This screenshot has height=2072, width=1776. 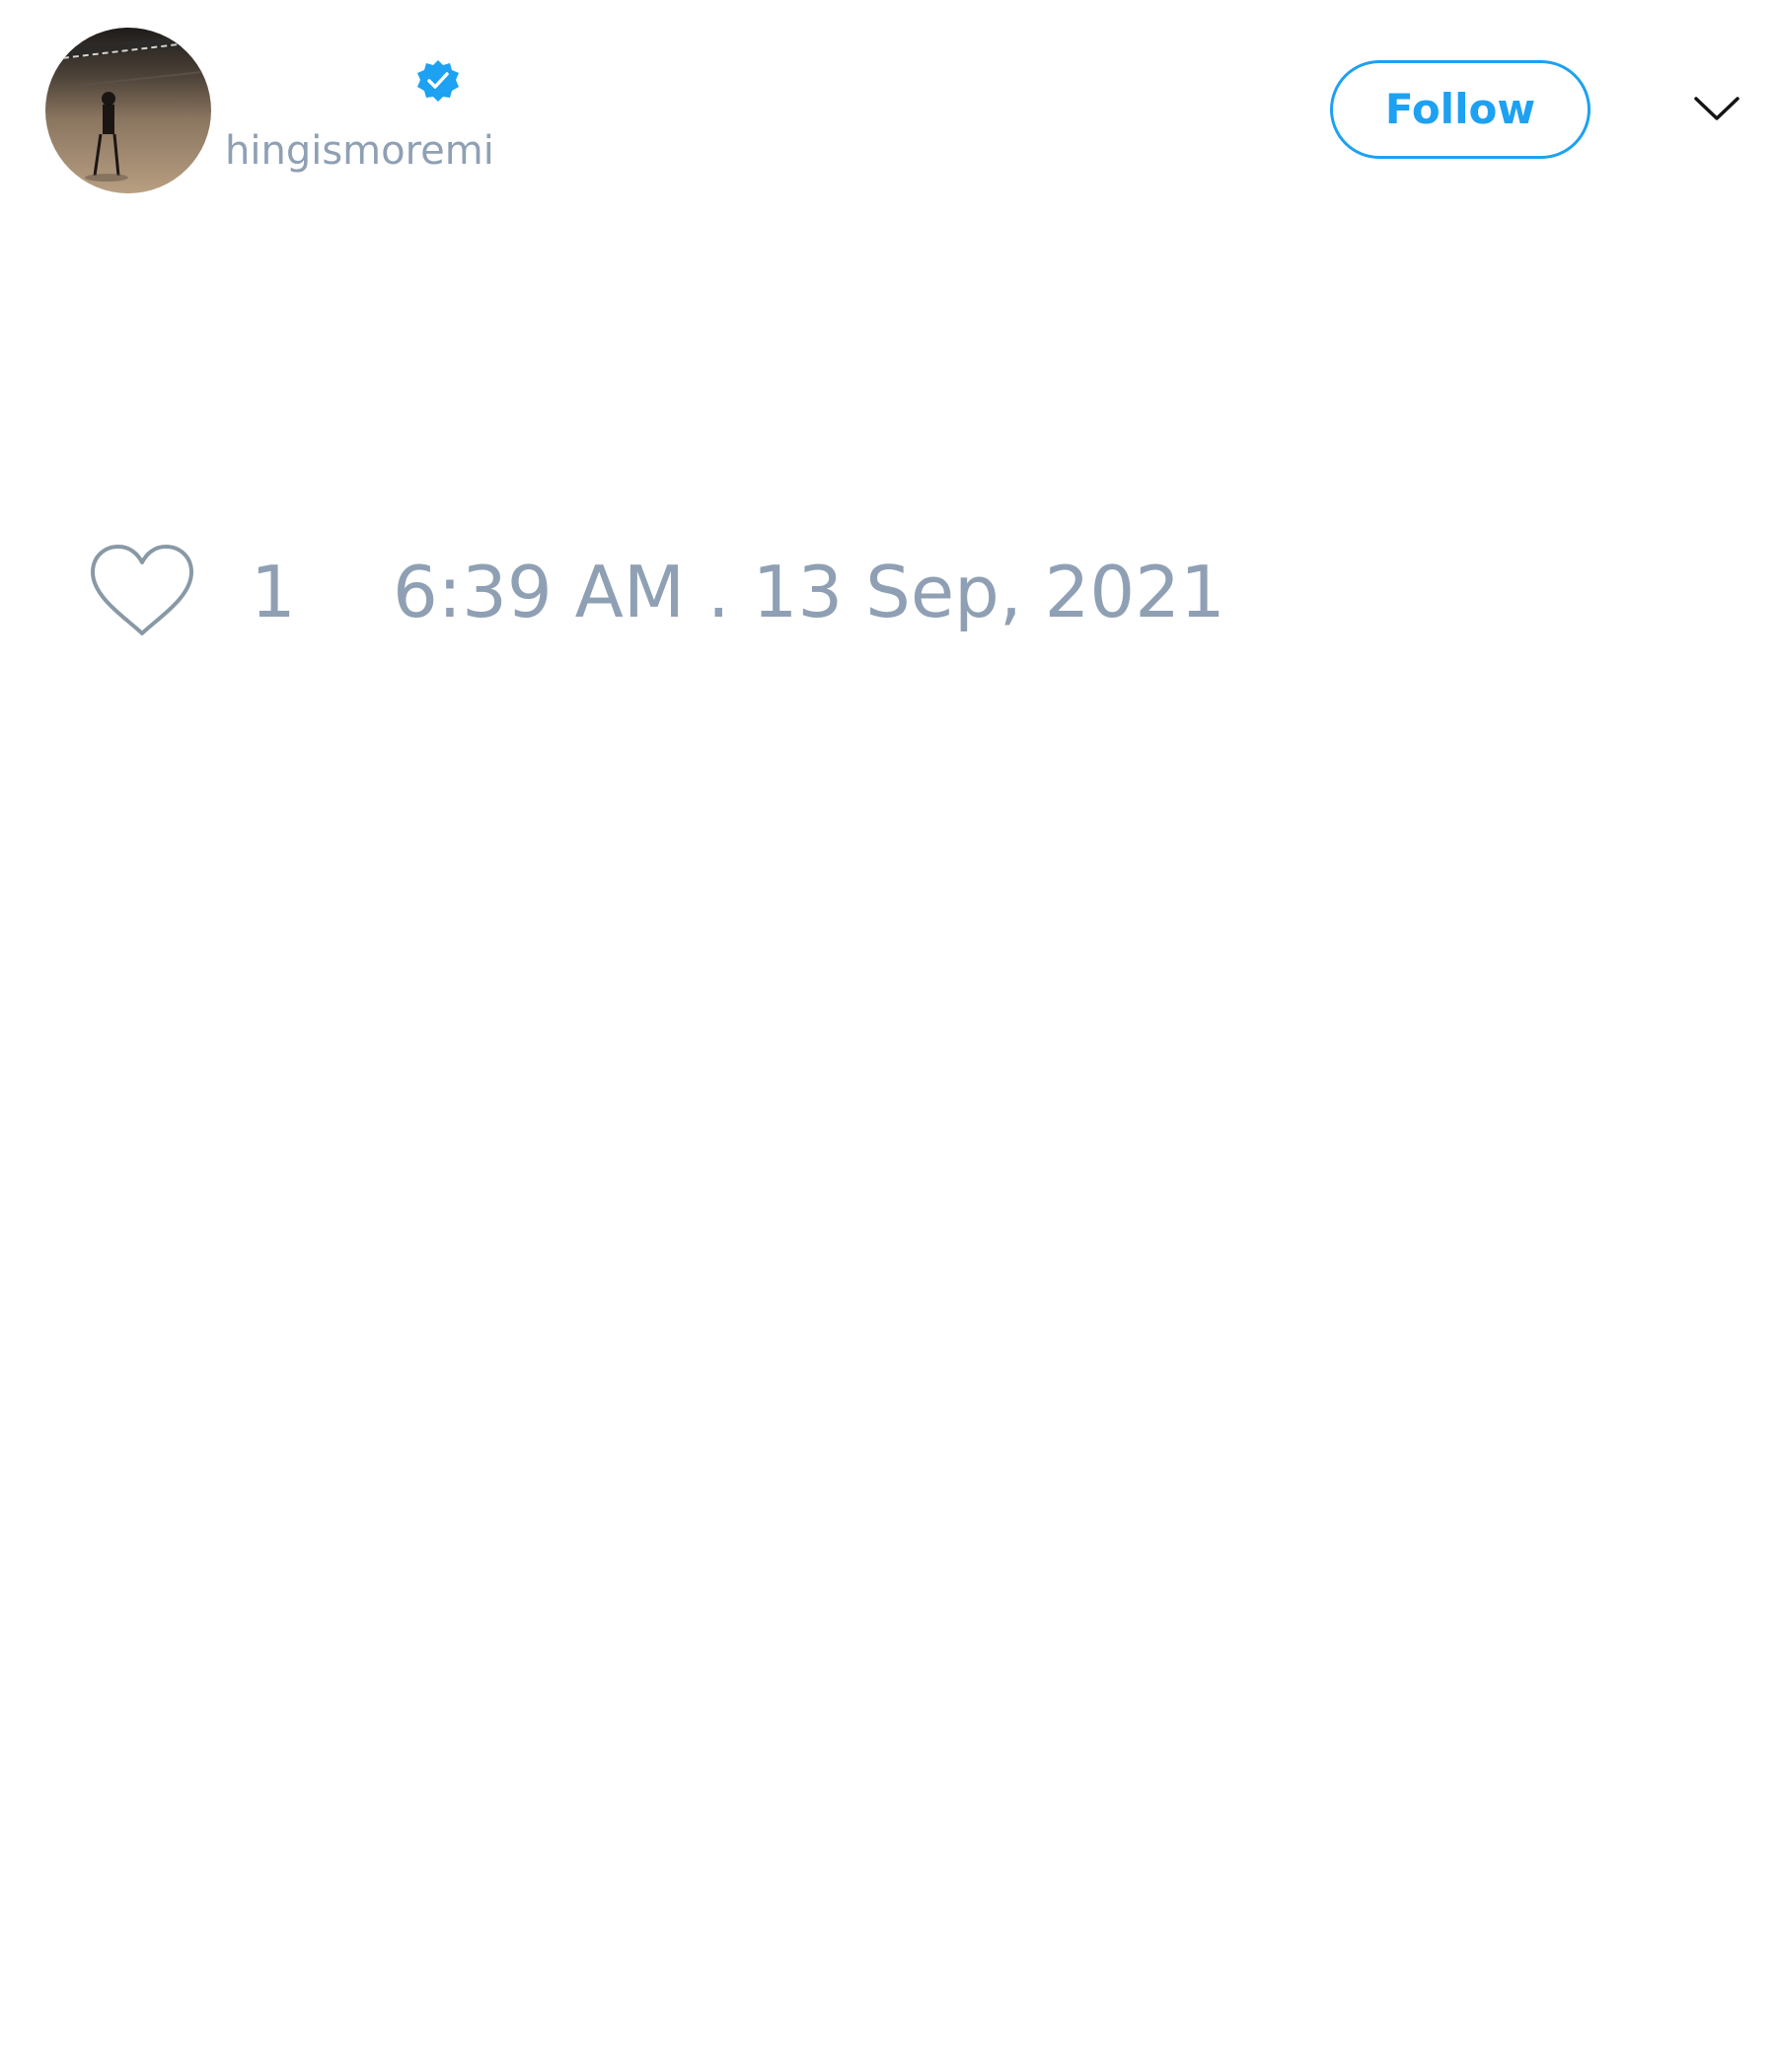 I want to click on tweet-meta-row: 1 6:39 AM . 13 Sep, 2021, so click(x=888, y=592).